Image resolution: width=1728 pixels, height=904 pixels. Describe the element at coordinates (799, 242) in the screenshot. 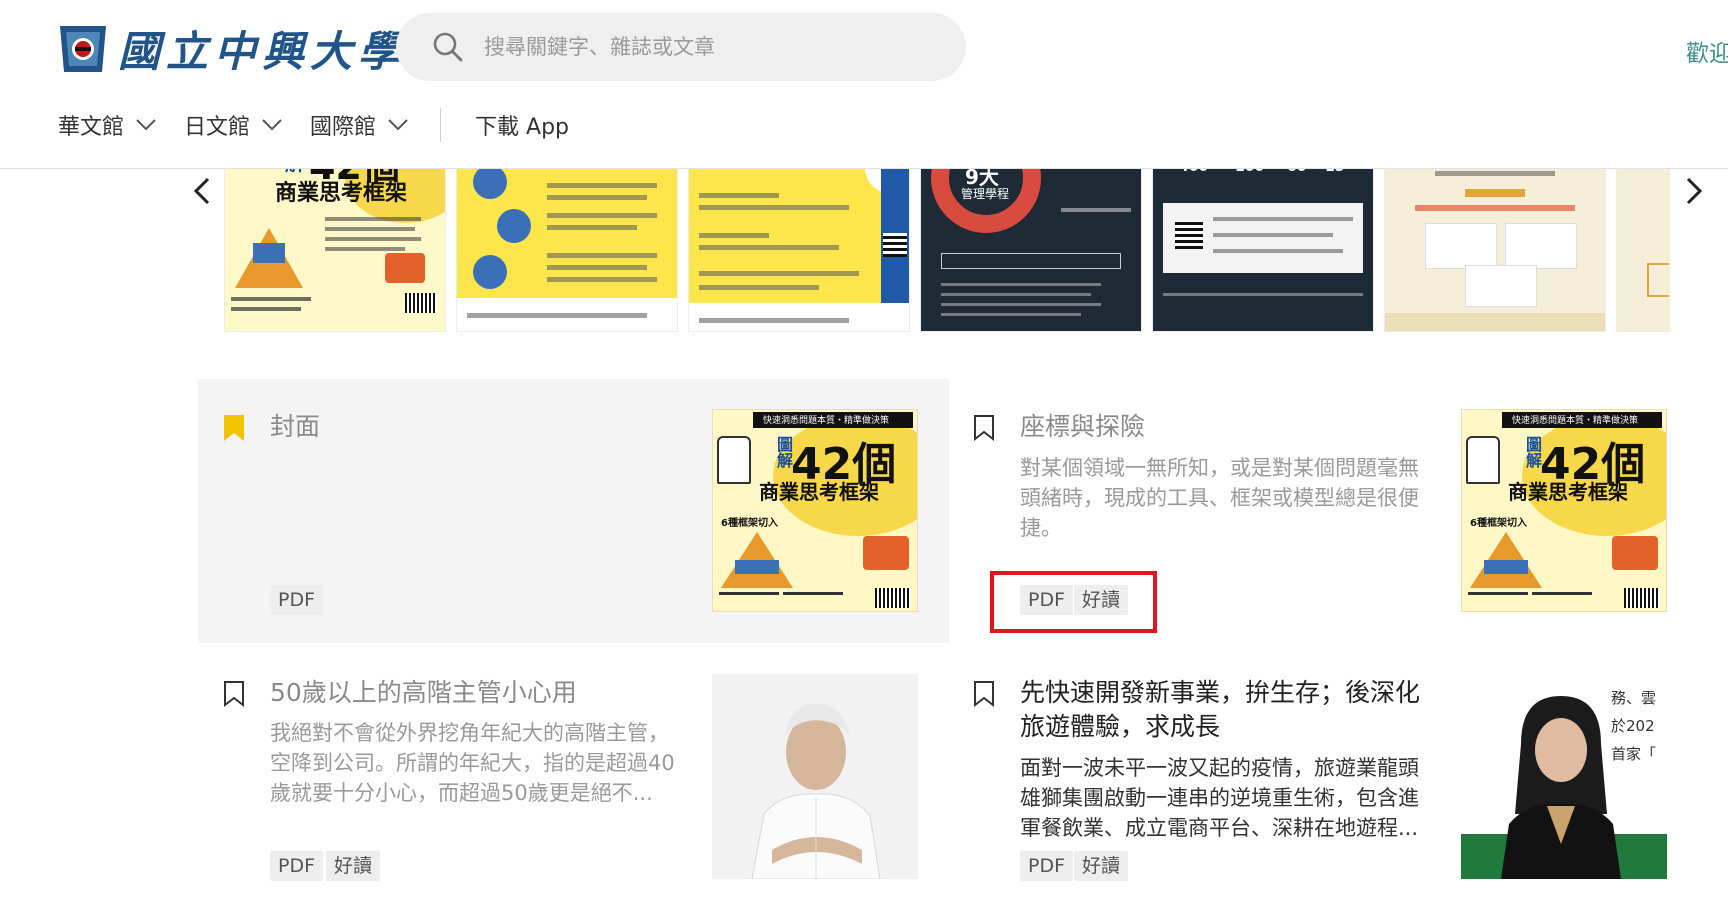

I see `thumbnail-yellow-register` at that location.